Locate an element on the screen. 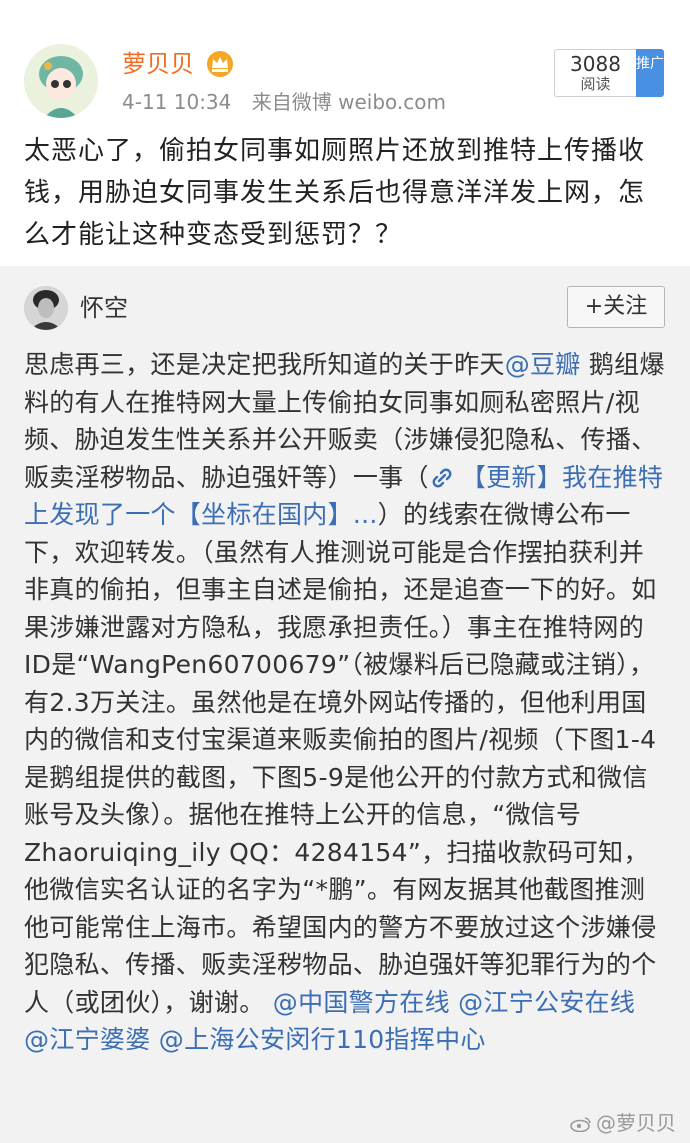 This screenshot has height=1143, width=690. post-meta: 4-11 10:34 来自微博 weibo.com is located at coordinates (284, 102).